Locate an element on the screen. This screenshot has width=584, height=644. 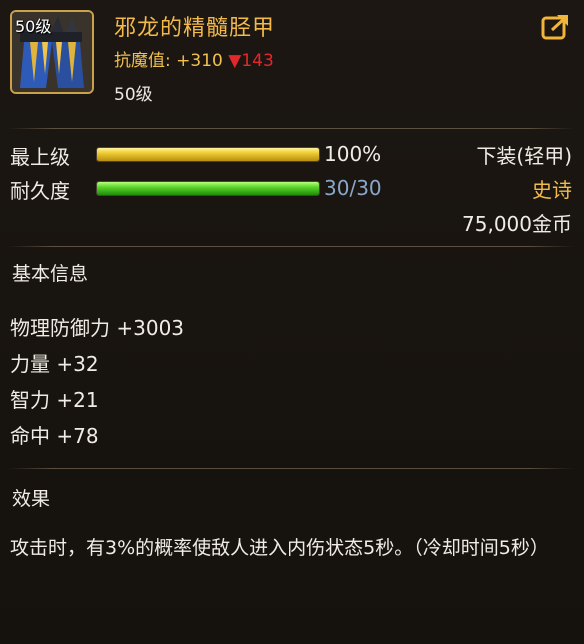
durability-bar-fill is located at coordinates (208, 188).